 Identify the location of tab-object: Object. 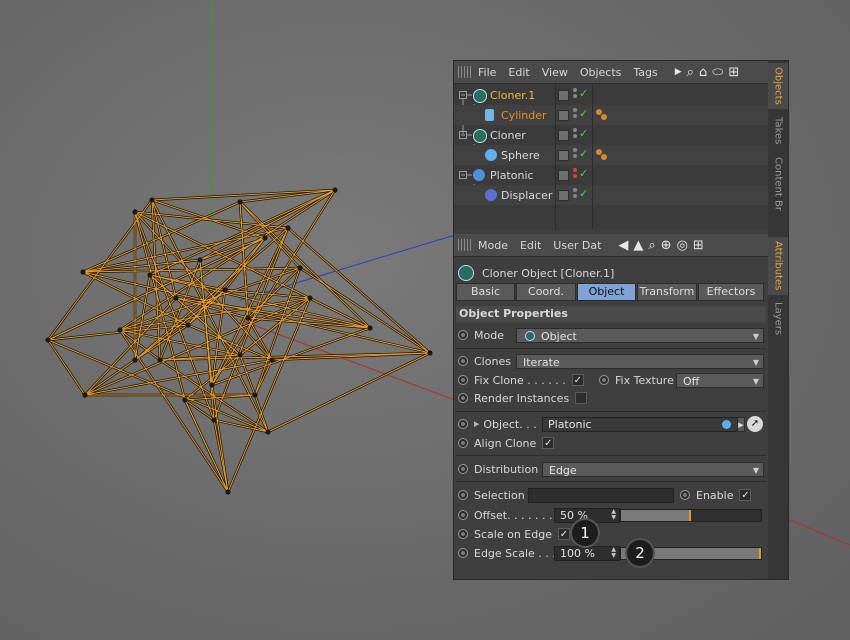
(606, 292).